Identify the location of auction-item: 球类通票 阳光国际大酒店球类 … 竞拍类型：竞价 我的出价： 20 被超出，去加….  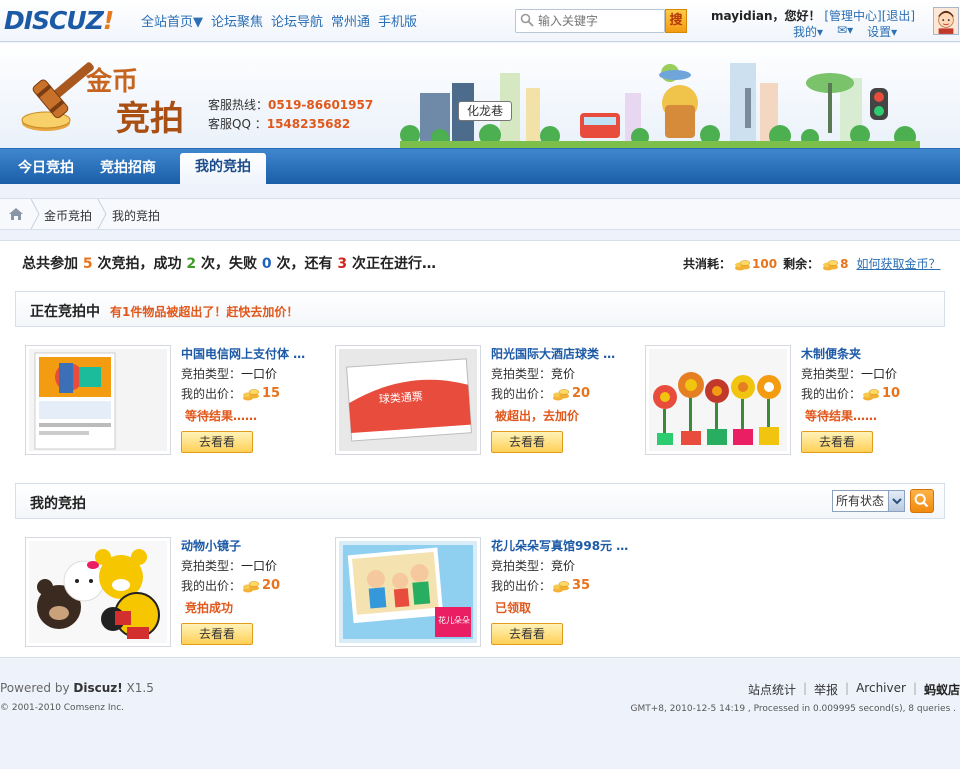
(485, 400).